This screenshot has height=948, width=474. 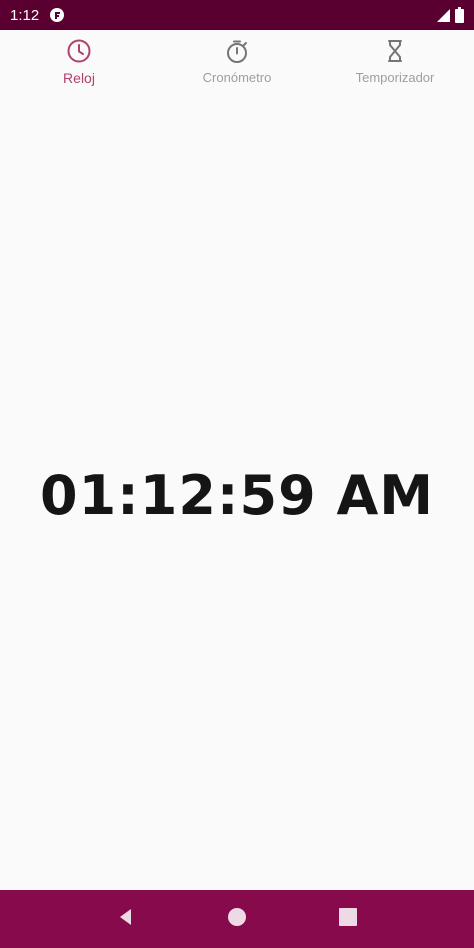 What do you see at coordinates (459, 15) in the screenshot?
I see `battery-icon` at bounding box center [459, 15].